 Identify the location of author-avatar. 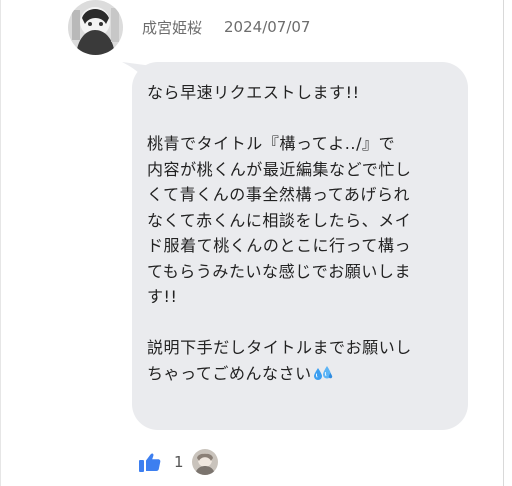
(95, 27).